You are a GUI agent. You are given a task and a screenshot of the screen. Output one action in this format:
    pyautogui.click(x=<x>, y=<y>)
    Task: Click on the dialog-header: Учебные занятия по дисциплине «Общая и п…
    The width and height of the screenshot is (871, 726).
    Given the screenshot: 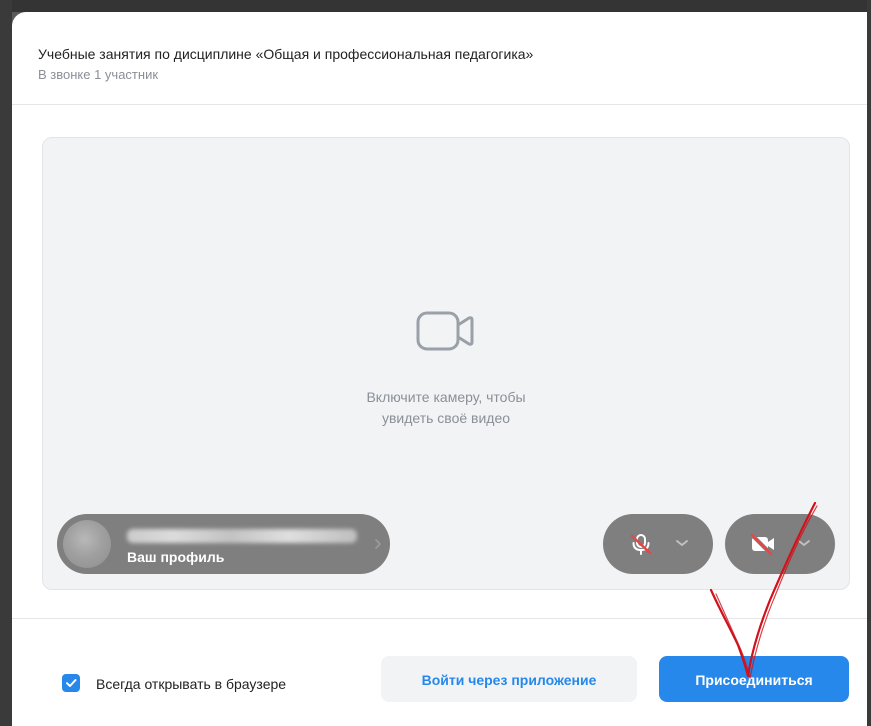 What is the action you would take?
    pyautogui.click(x=439, y=58)
    